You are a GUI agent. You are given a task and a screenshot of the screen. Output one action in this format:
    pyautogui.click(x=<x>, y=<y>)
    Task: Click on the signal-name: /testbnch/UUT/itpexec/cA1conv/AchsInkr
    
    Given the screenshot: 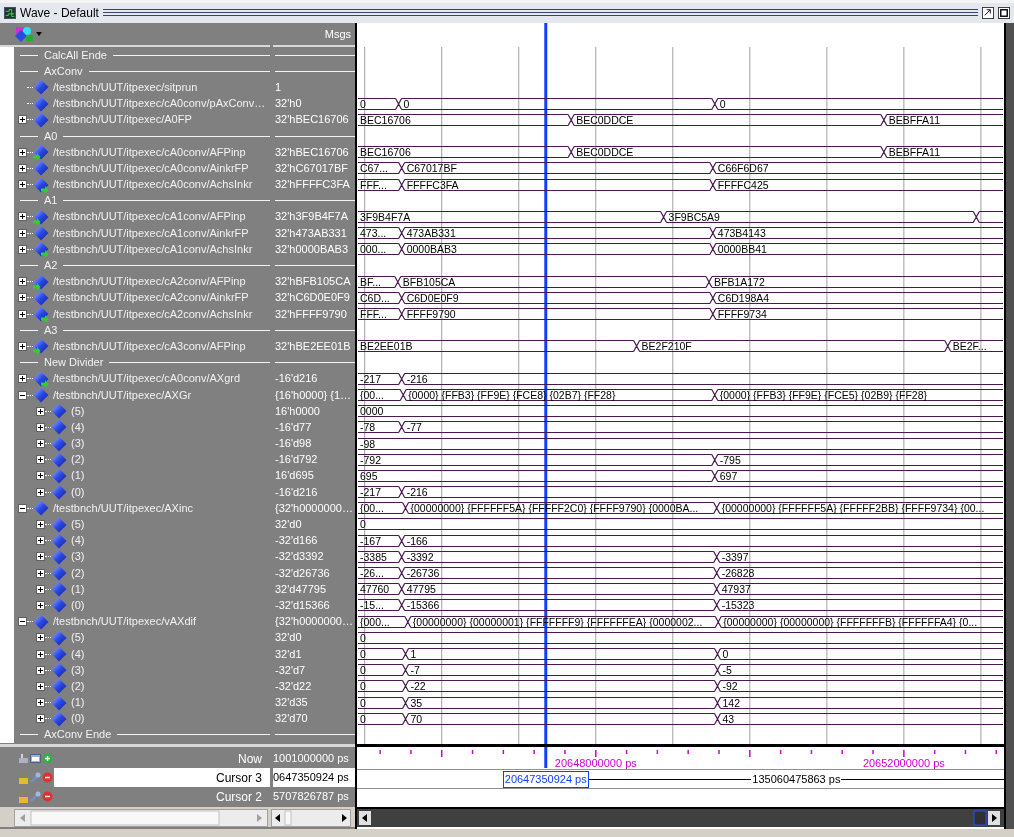 What is the action you would take?
    pyautogui.click(x=153, y=249)
    